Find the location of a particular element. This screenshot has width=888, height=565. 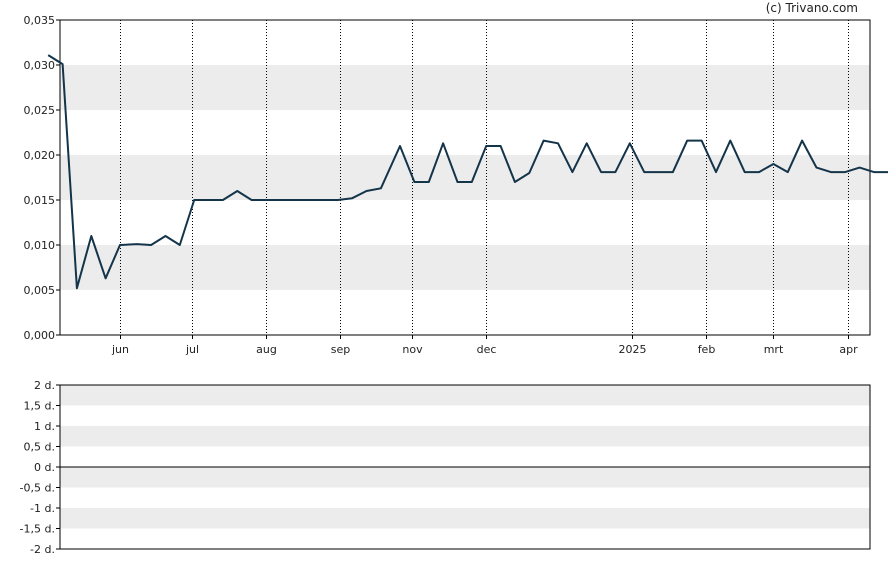

y-tick-label: 0,000 is located at coordinates (40, 335).